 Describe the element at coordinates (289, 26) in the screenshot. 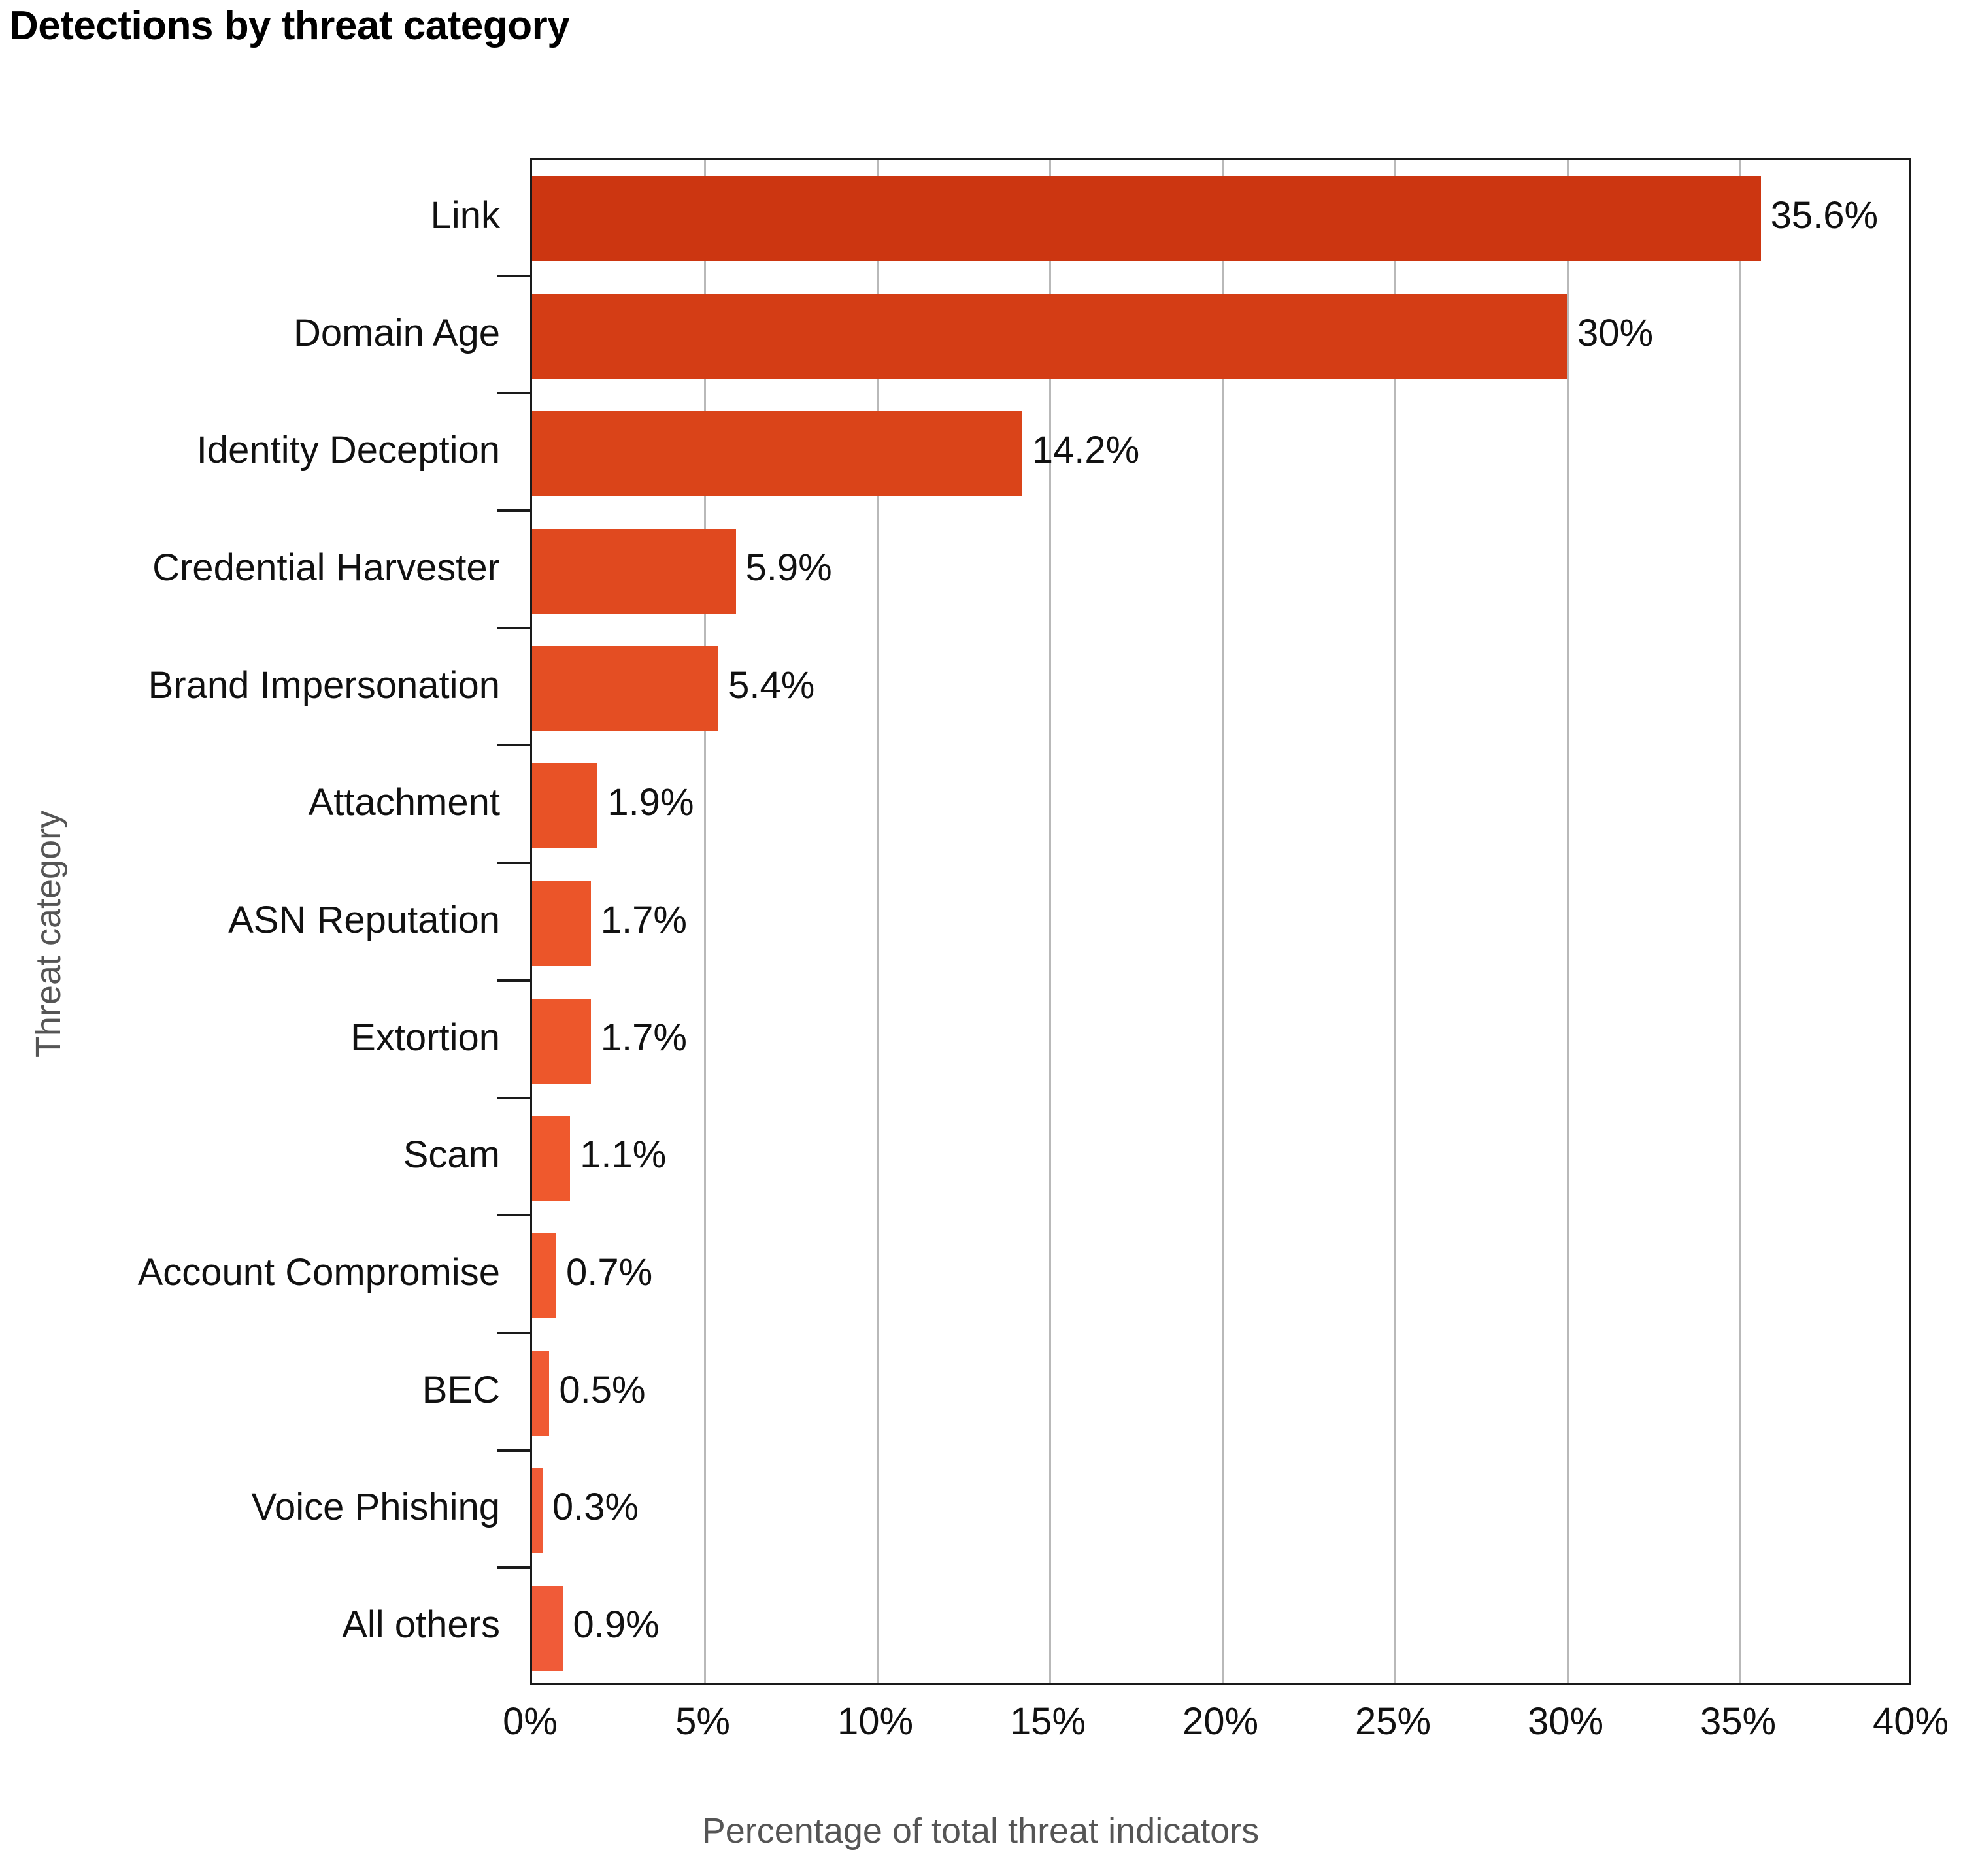

I see `page-title: Detections by threat category` at that location.